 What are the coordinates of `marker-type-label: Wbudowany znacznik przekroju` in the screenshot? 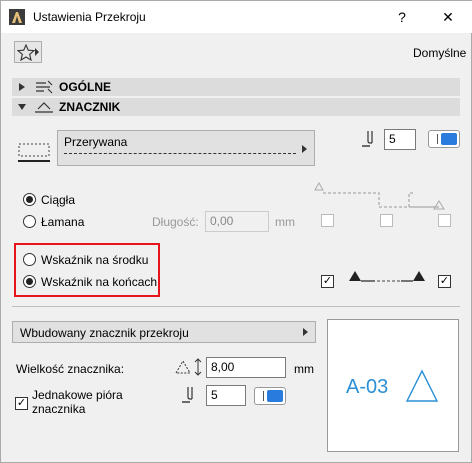 It's located at (104, 333).